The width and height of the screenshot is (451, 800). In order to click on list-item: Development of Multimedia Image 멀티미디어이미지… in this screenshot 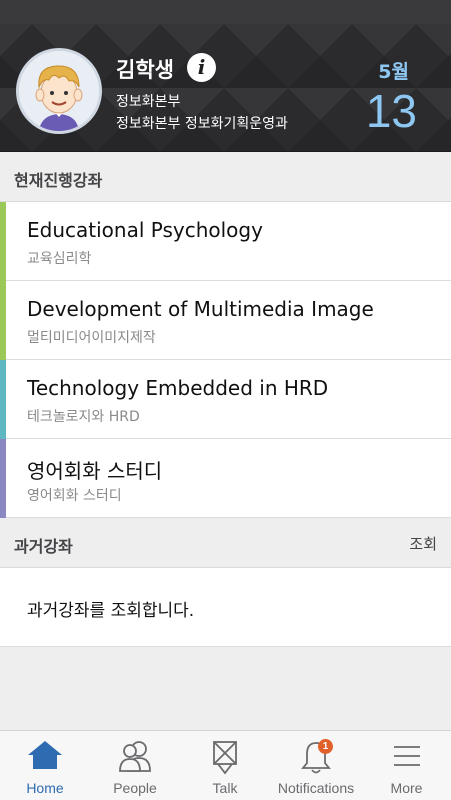, I will do `click(225, 320)`.